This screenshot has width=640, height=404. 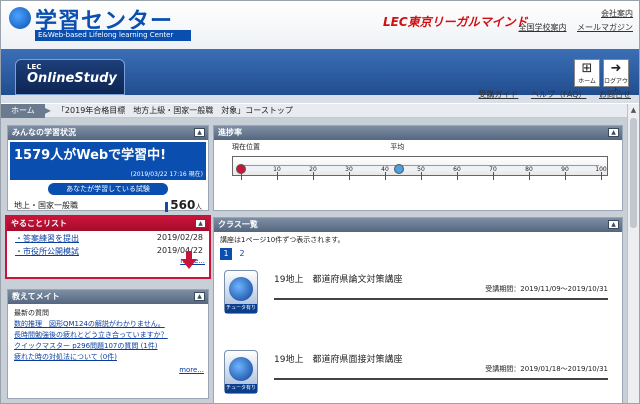 I want to click on class-panel-title: クラス一覧, so click(x=238, y=224).